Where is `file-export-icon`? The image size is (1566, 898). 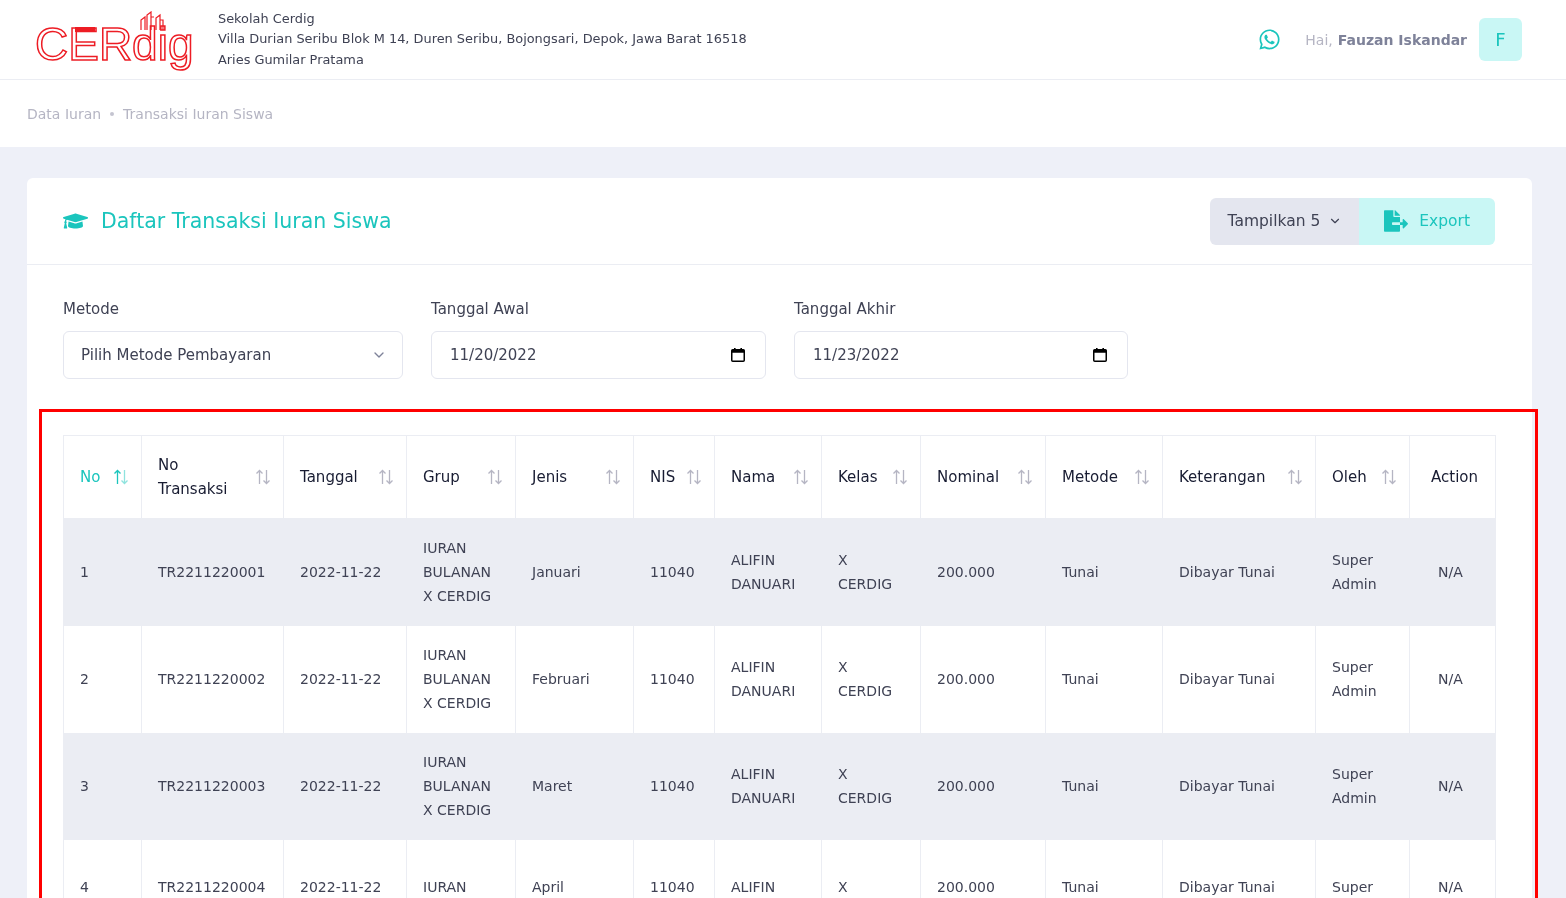 file-export-icon is located at coordinates (1396, 221).